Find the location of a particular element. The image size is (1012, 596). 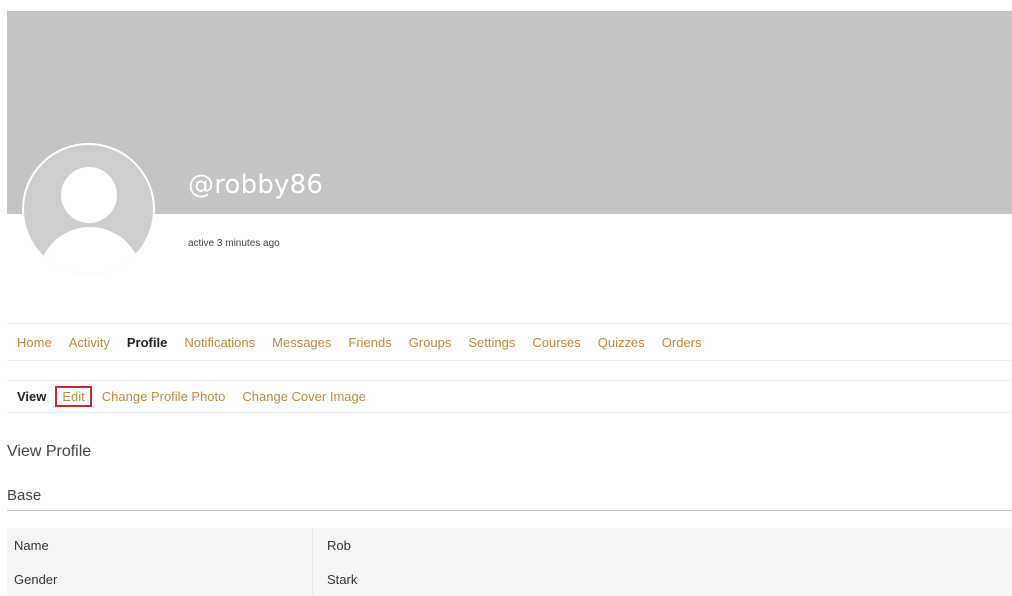

nav-item-orders: Orders is located at coordinates (682, 342).